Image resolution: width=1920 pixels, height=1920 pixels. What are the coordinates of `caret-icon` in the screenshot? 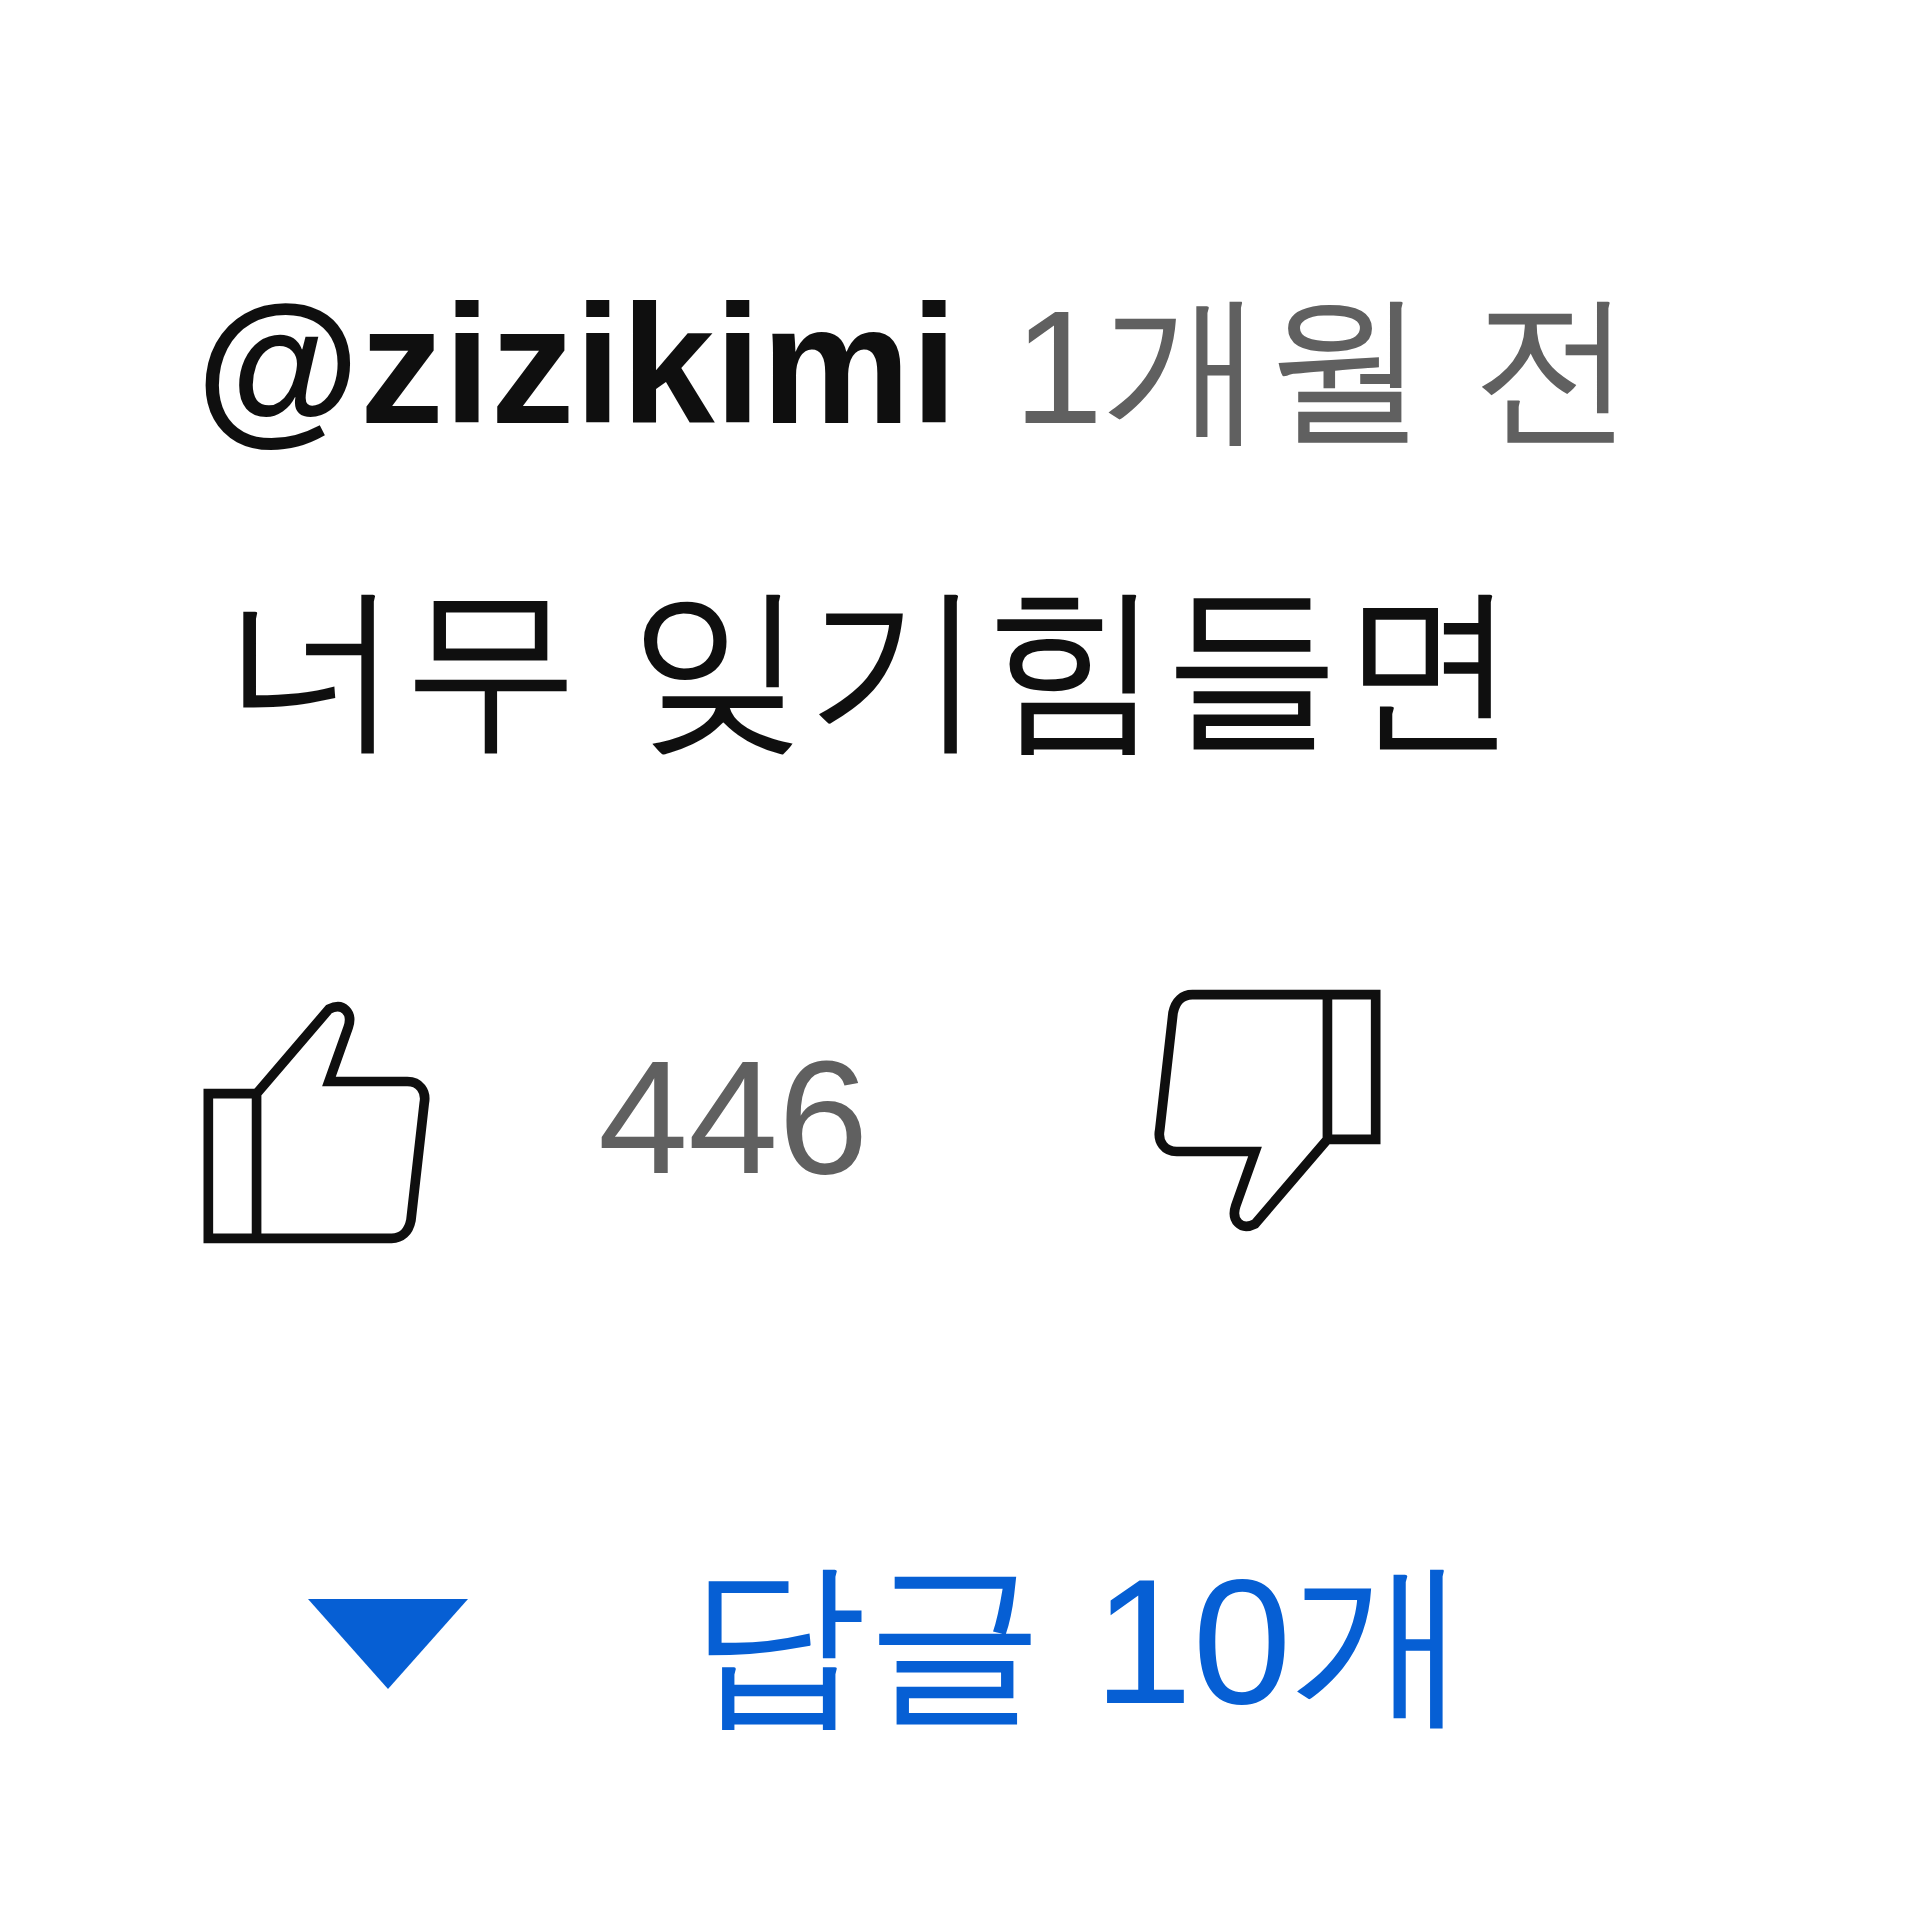 It's located at (388, 1644).